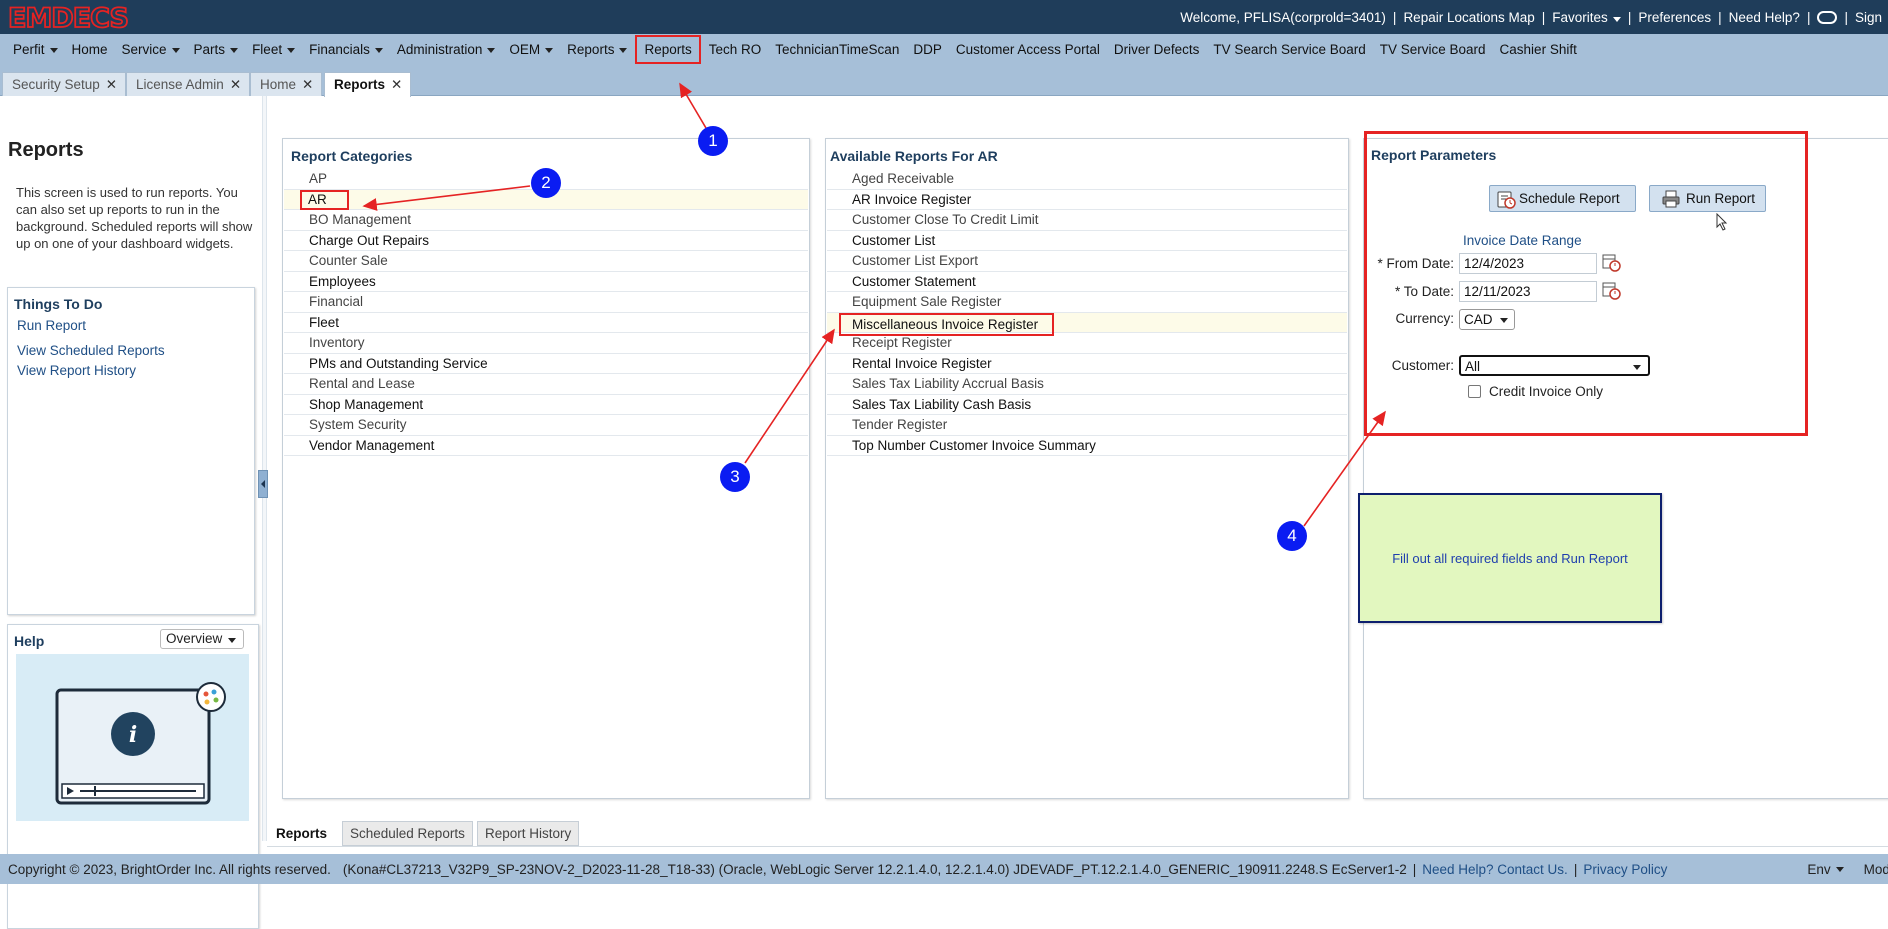 Image resolution: width=1888 pixels, height=929 pixels. I want to click on step-marker-4: 4, so click(1292, 536).